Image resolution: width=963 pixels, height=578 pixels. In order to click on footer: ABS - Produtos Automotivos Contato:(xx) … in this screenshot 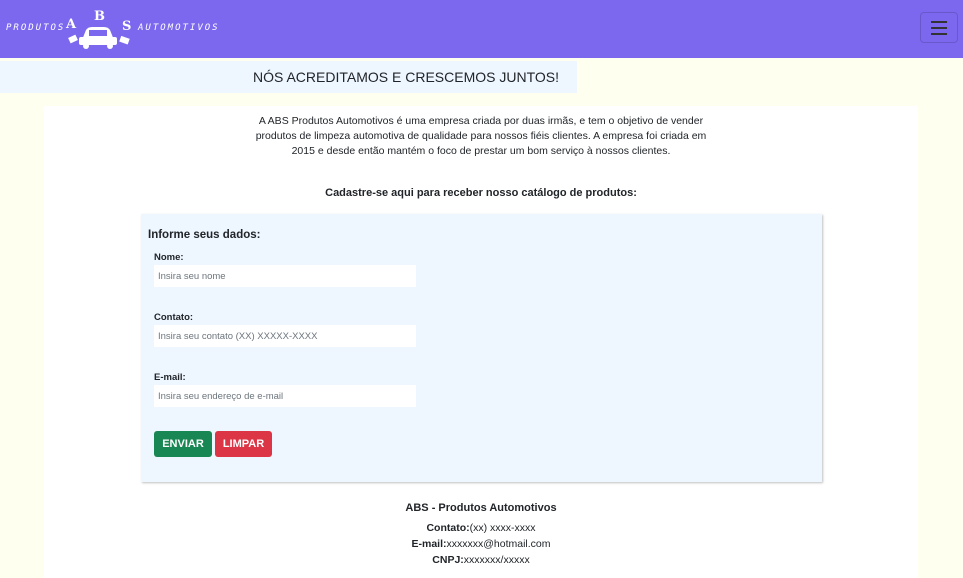, I will do `click(481, 535)`.